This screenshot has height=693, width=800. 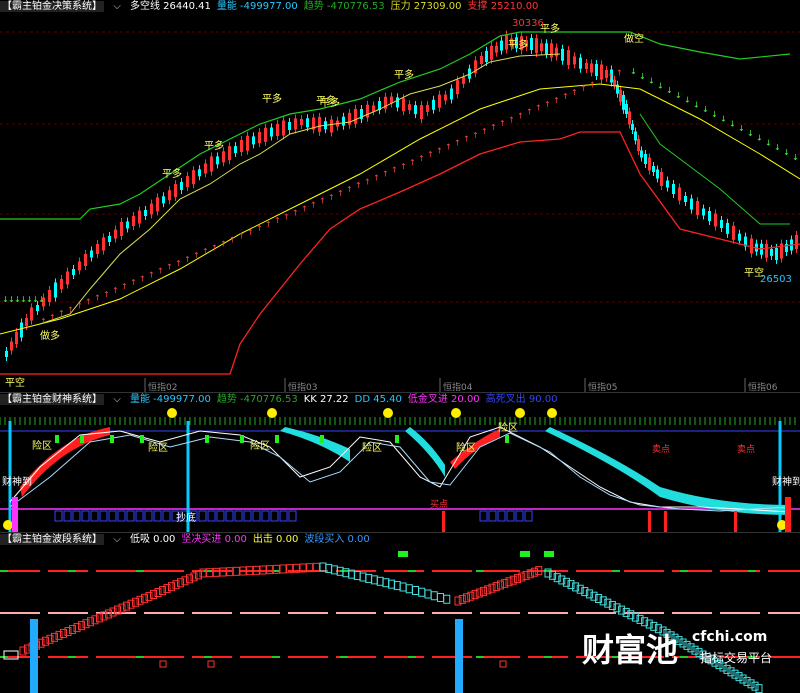 I want to click on watermark-tagline: 指标交易平台, so click(x=736, y=658).